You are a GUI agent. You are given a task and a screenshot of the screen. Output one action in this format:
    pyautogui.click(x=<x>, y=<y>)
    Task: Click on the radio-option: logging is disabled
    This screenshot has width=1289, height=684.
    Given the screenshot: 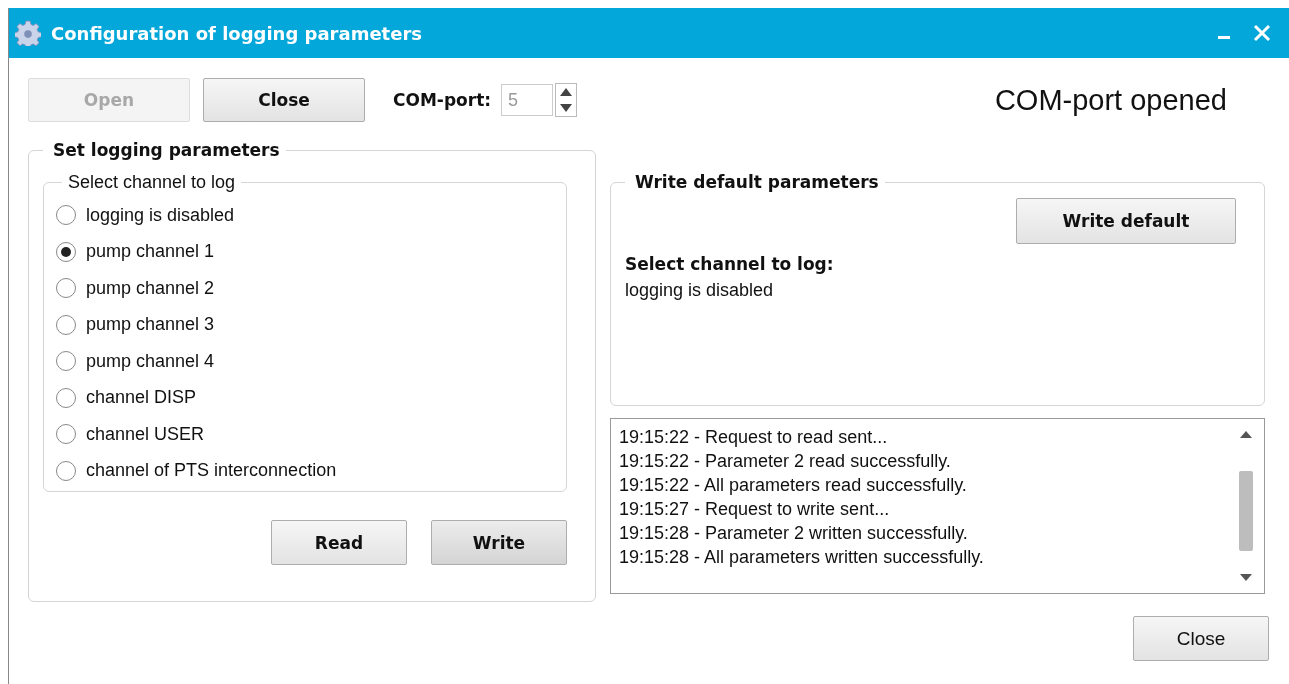 What is the action you would take?
    pyautogui.click(x=306, y=215)
    